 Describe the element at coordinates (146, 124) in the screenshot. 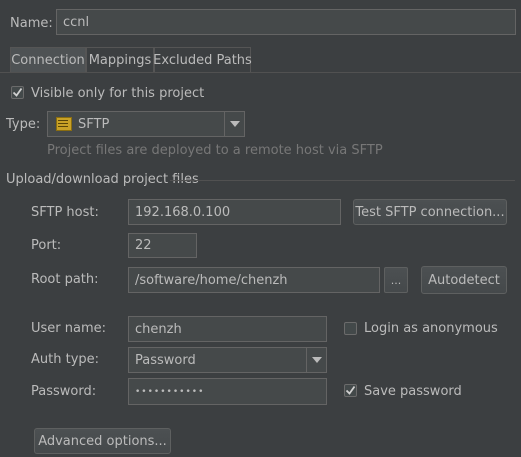

I see `type-dropdown: SFTP` at that location.